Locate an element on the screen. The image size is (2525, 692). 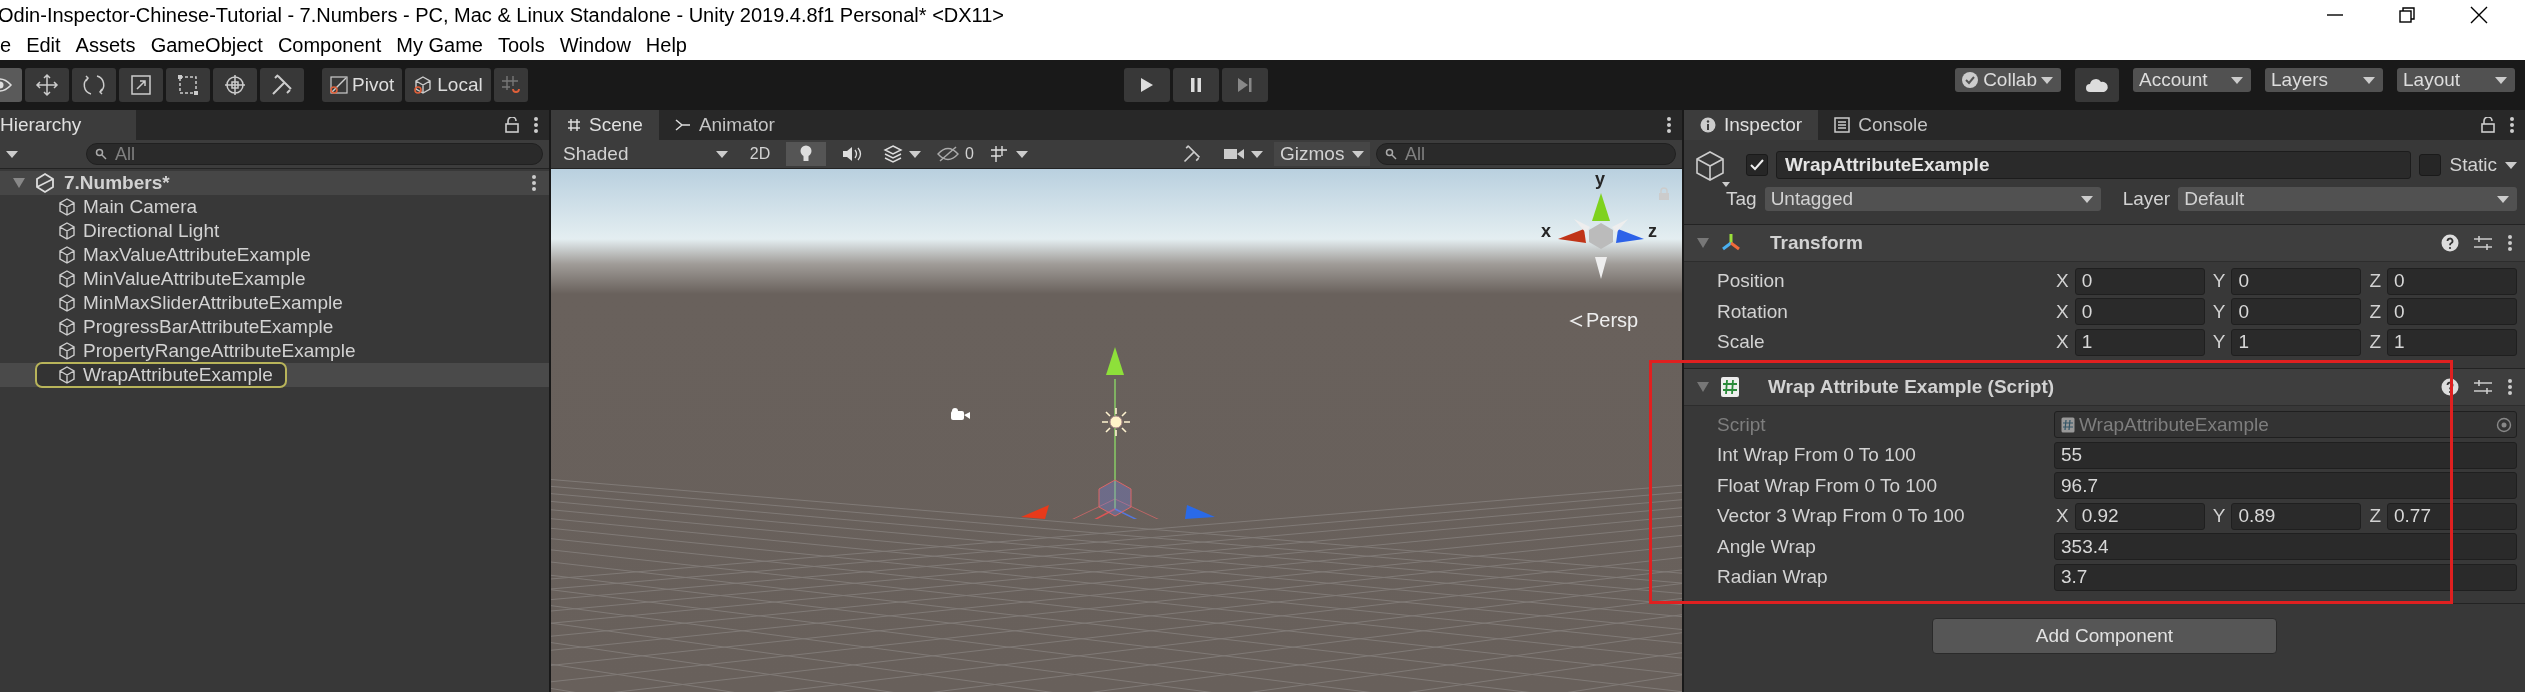
menu-item: Assets is located at coordinates (105, 45).